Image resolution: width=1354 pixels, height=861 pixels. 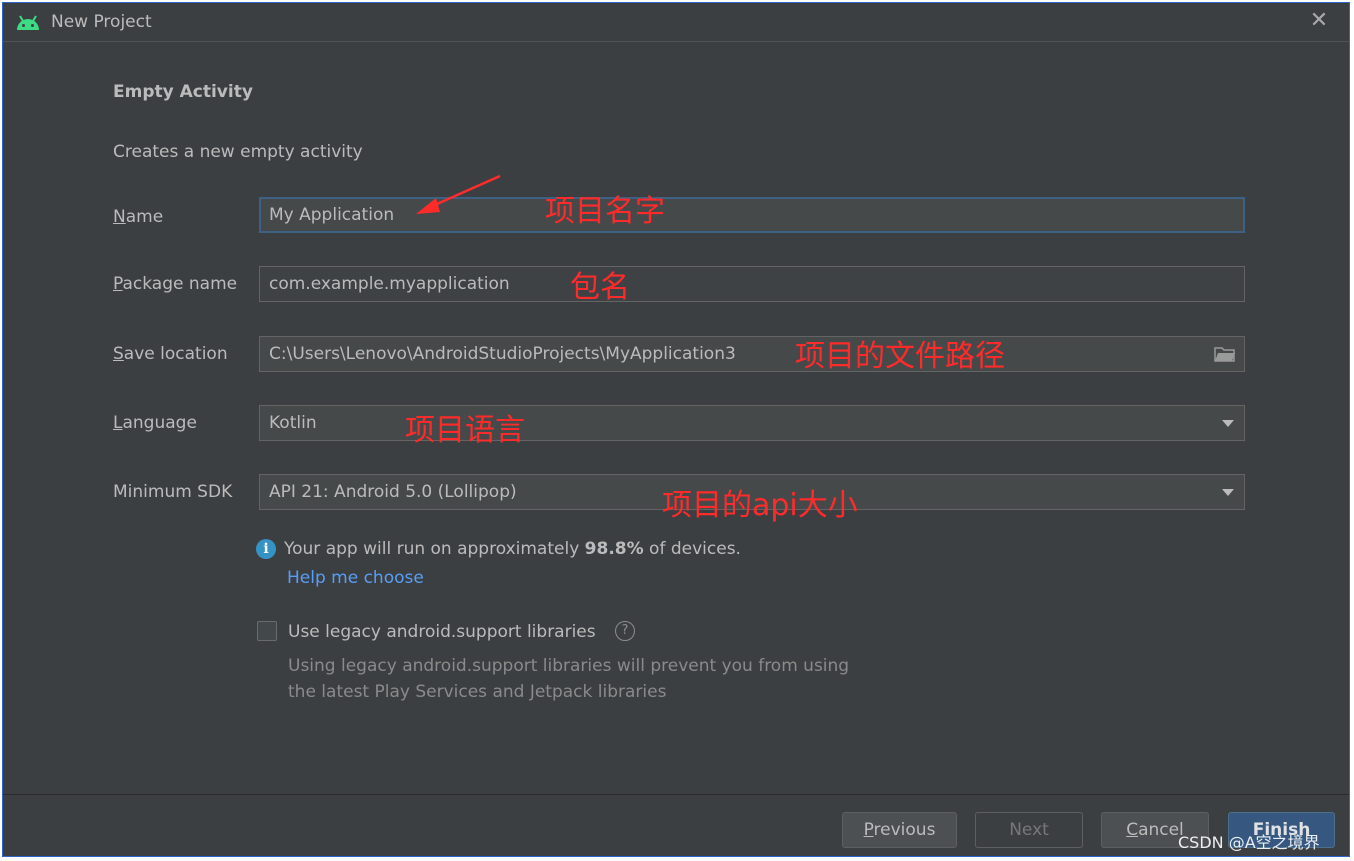 What do you see at coordinates (173, 492) in the screenshot?
I see `minimum-sdk-label: Minimum SDK` at bounding box center [173, 492].